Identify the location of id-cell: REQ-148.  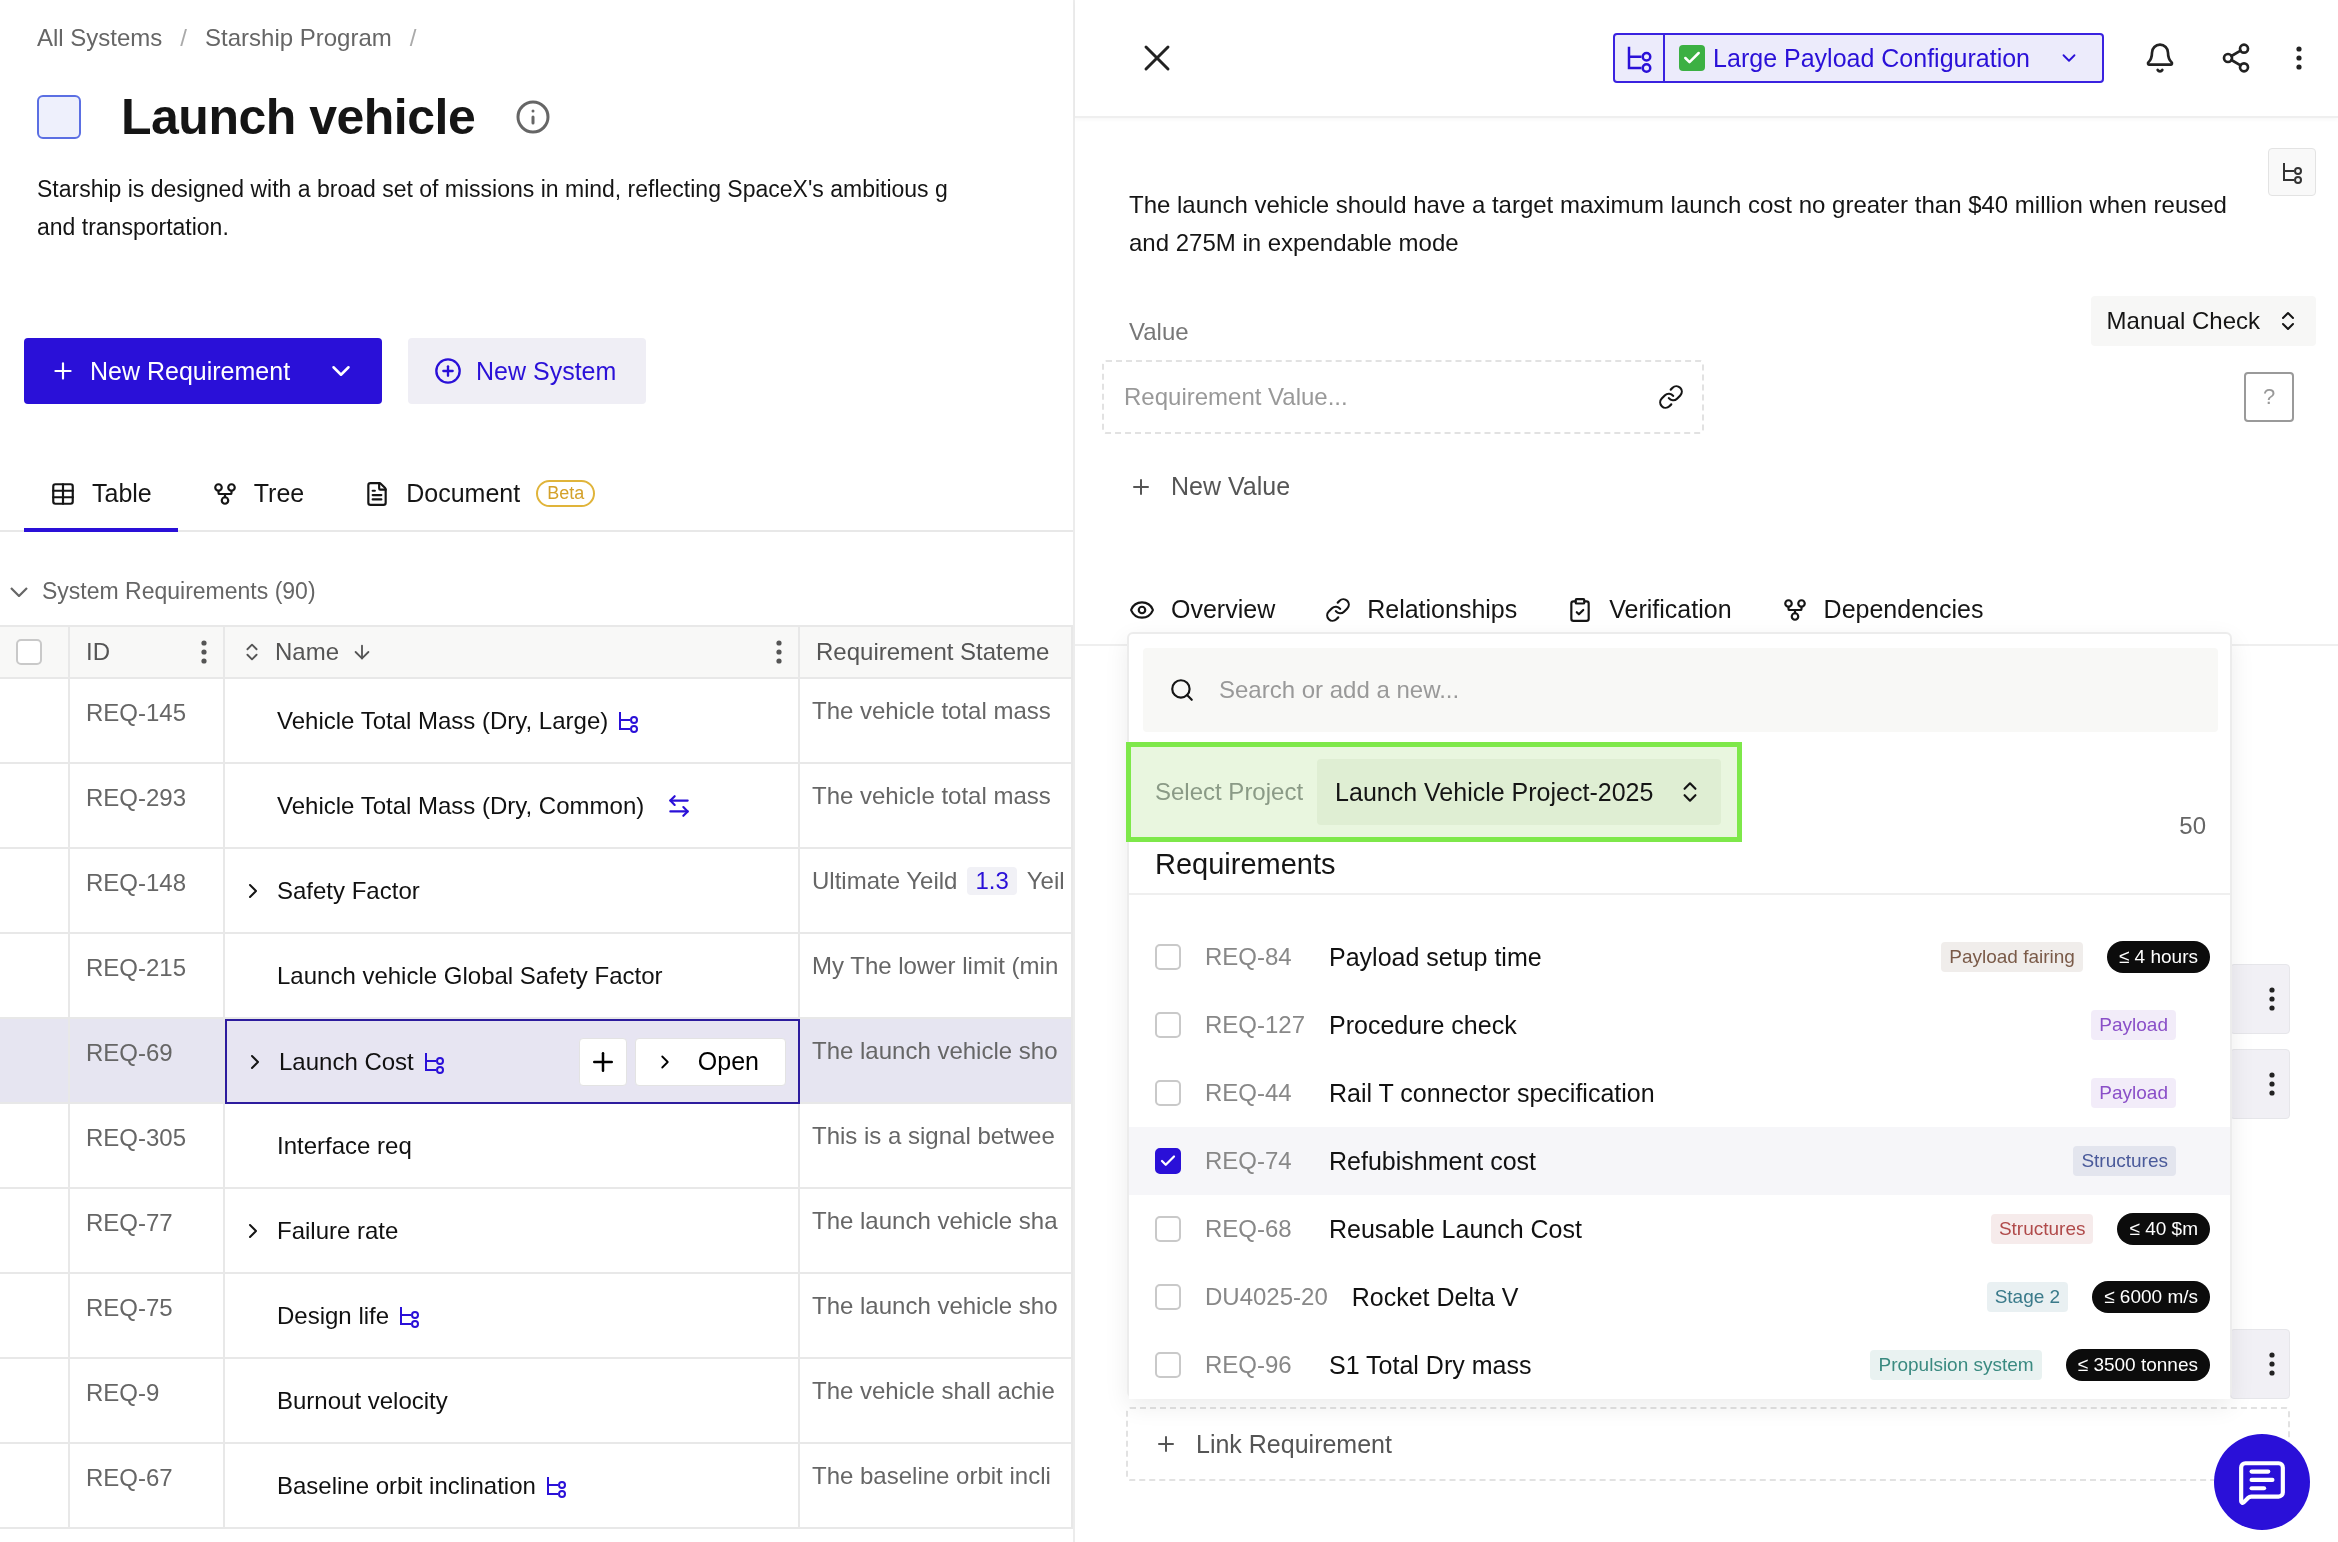
(147, 891).